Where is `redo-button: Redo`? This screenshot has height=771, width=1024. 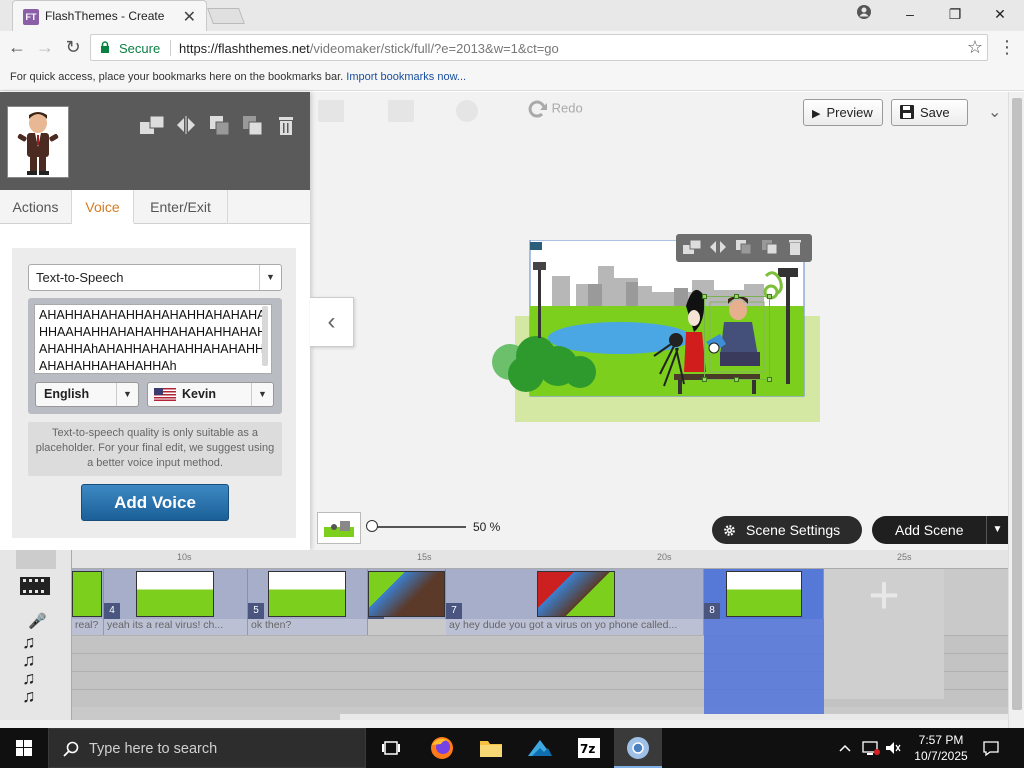 redo-button: Redo is located at coordinates (555, 109).